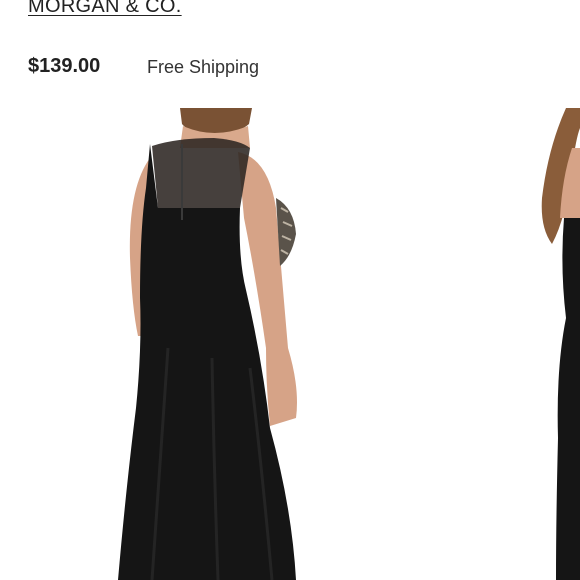 The image size is (580, 580). Describe the element at coordinates (105, 9) in the screenshot. I see `brand-link: MORGAN & CO.` at that location.